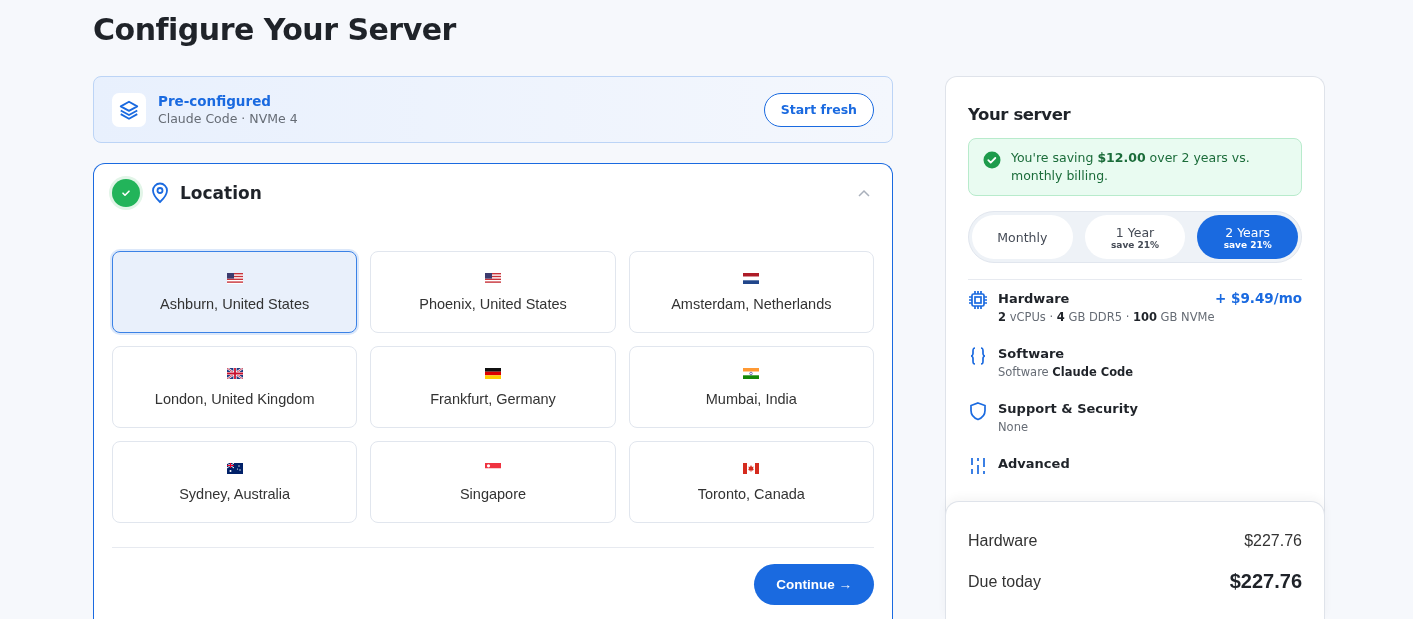 The height and width of the screenshot is (619, 1413). What do you see at coordinates (751, 482) in the screenshot?
I see `location-option: Toronto, Canada` at bounding box center [751, 482].